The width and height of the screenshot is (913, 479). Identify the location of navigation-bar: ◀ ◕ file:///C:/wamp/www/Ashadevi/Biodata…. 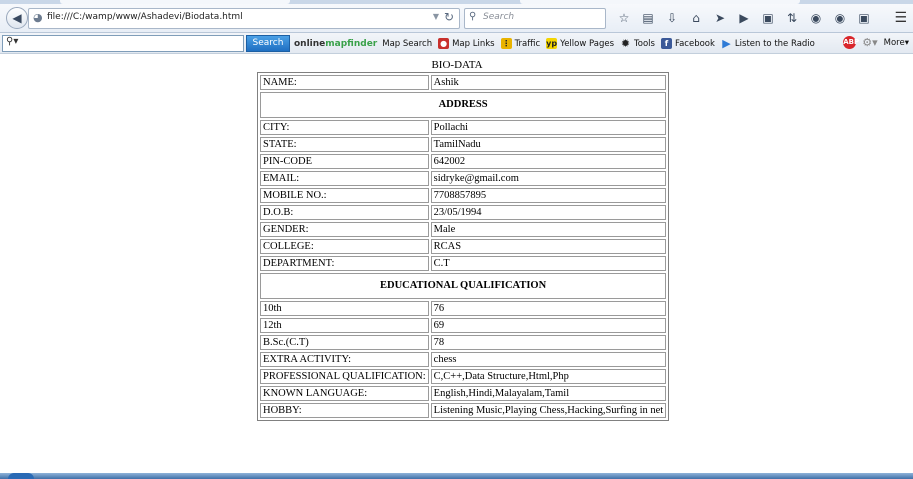
(456, 18).